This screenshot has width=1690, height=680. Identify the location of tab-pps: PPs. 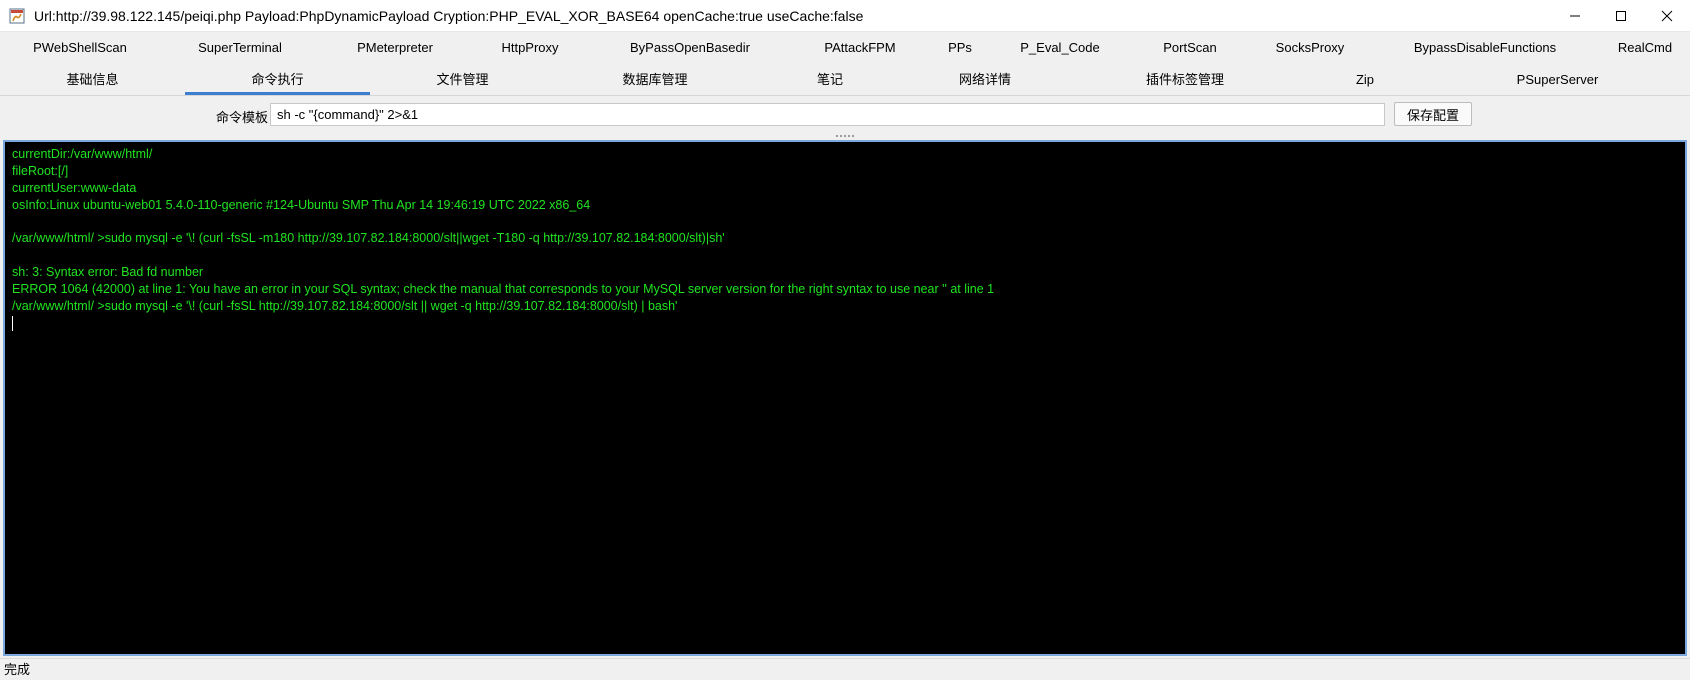
(960, 48).